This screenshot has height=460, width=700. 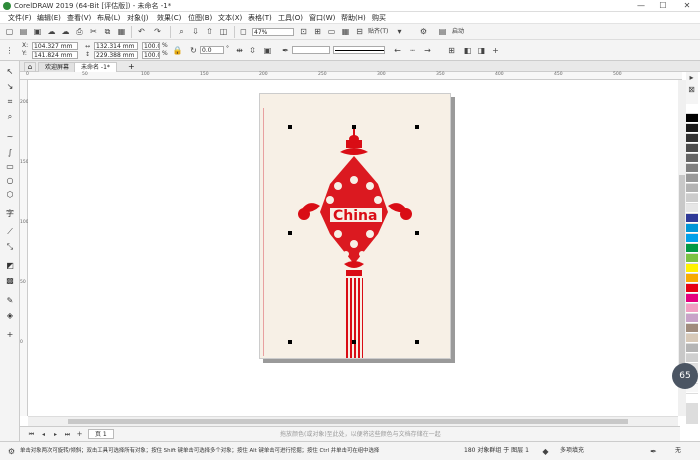 I want to click on transparency-tool-icon: ▩, so click(x=10, y=281).